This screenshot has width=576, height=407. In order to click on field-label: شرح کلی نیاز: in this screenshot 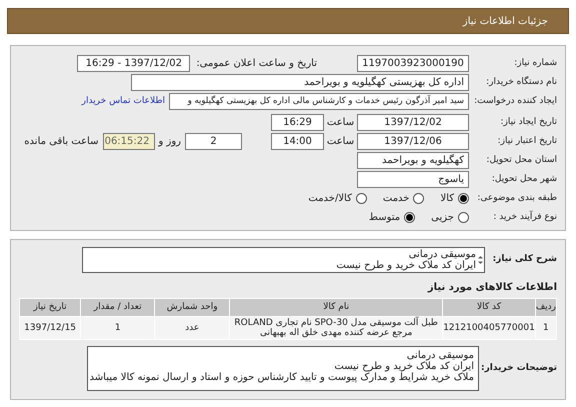, I will do `click(524, 259)`.